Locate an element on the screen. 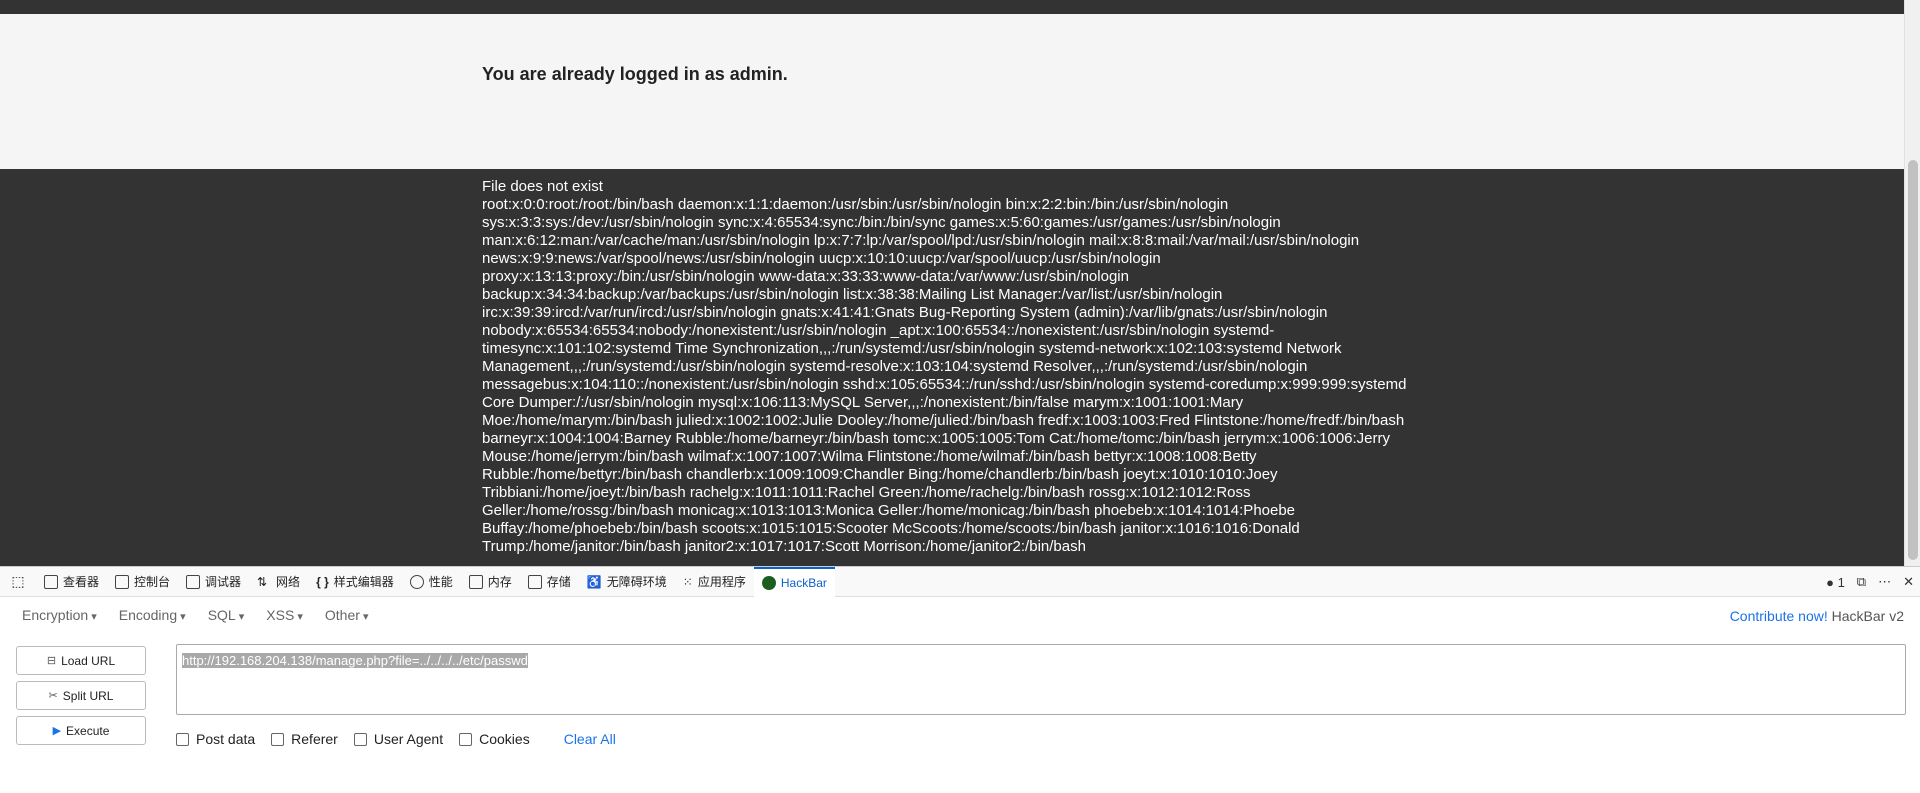 This screenshot has height=793, width=1920. tab-performance: 性能 is located at coordinates (431, 582).